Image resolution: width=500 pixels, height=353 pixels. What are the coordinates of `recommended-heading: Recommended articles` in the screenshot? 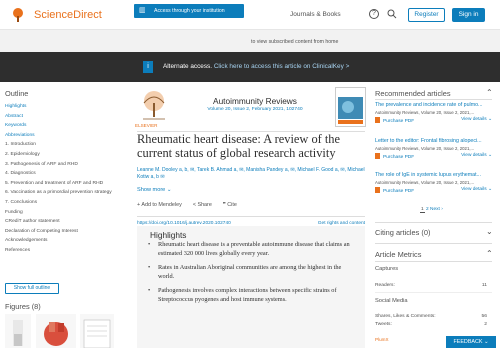 It's located at (413, 93).